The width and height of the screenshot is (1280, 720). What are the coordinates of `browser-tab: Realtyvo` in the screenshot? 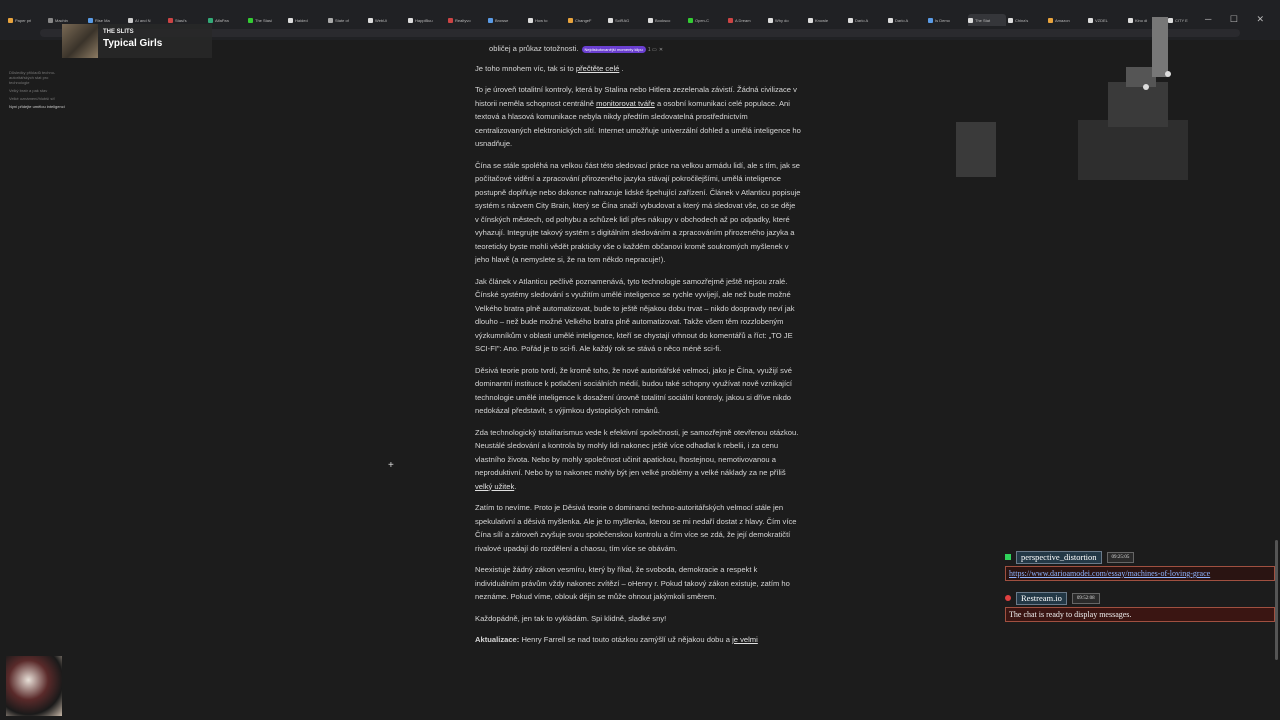 It's located at (467, 20).